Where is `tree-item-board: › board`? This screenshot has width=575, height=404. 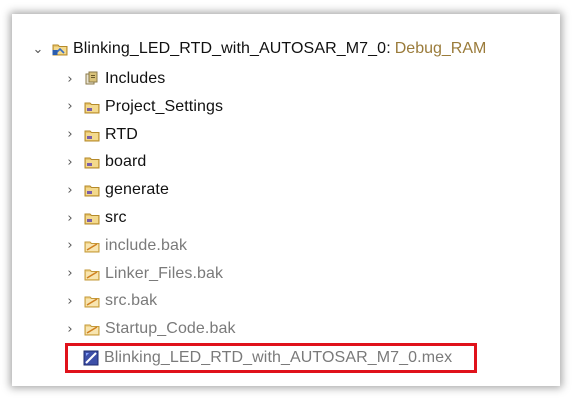 tree-item-board: › board is located at coordinates (105, 162).